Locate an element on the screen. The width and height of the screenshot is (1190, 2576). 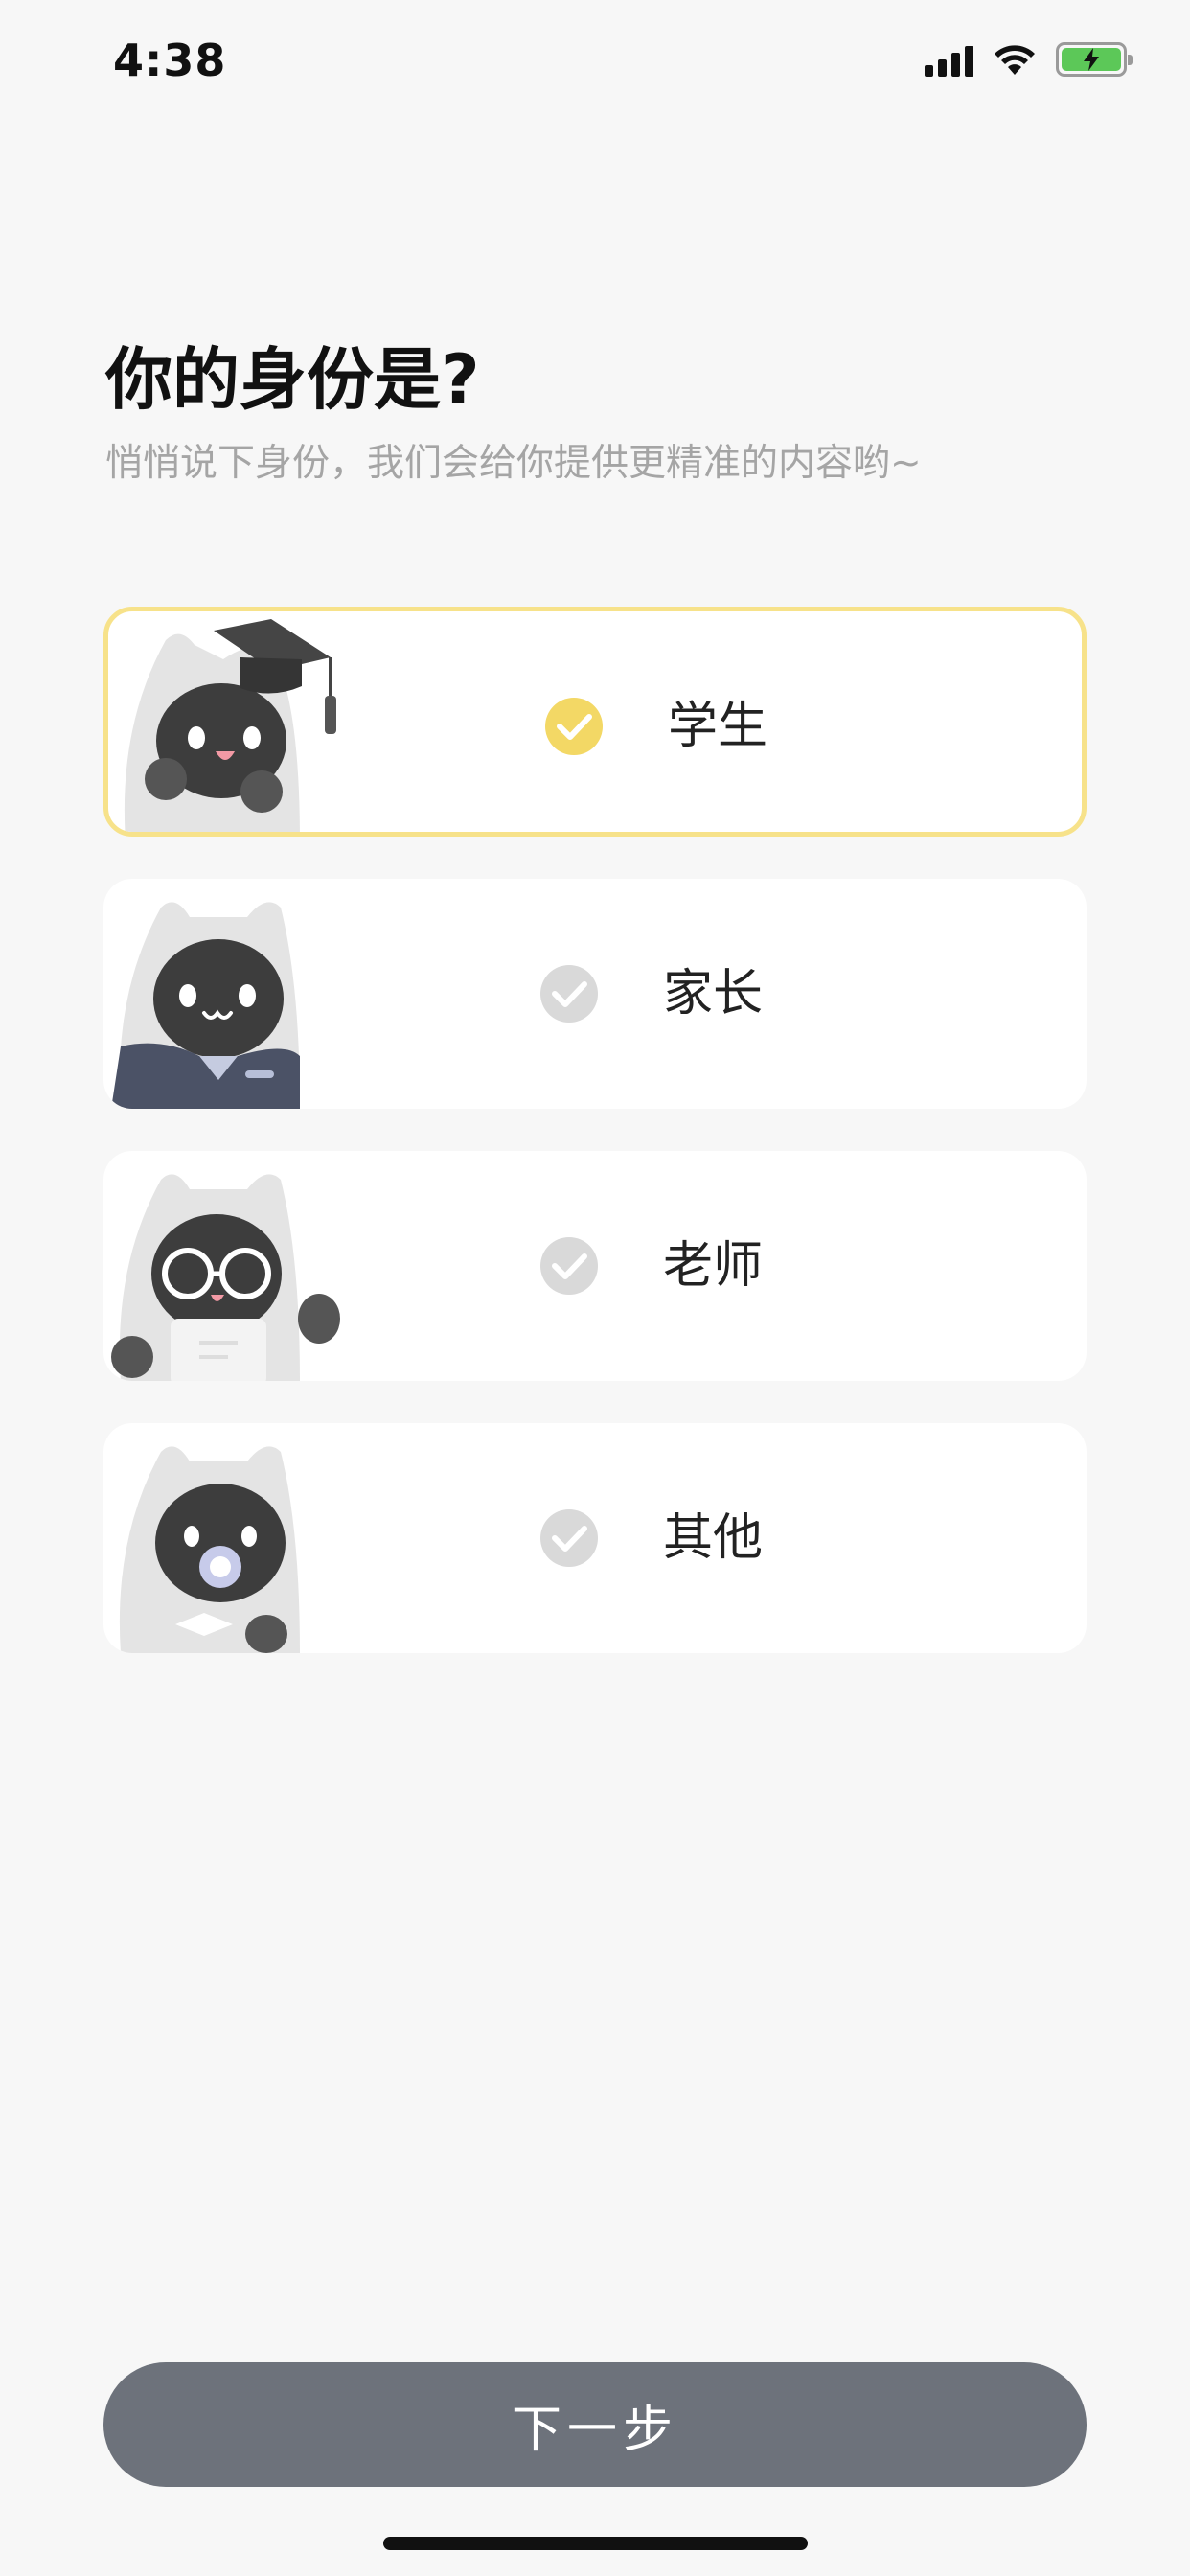
glasses-cat-illustration is located at coordinates (226, 1277).